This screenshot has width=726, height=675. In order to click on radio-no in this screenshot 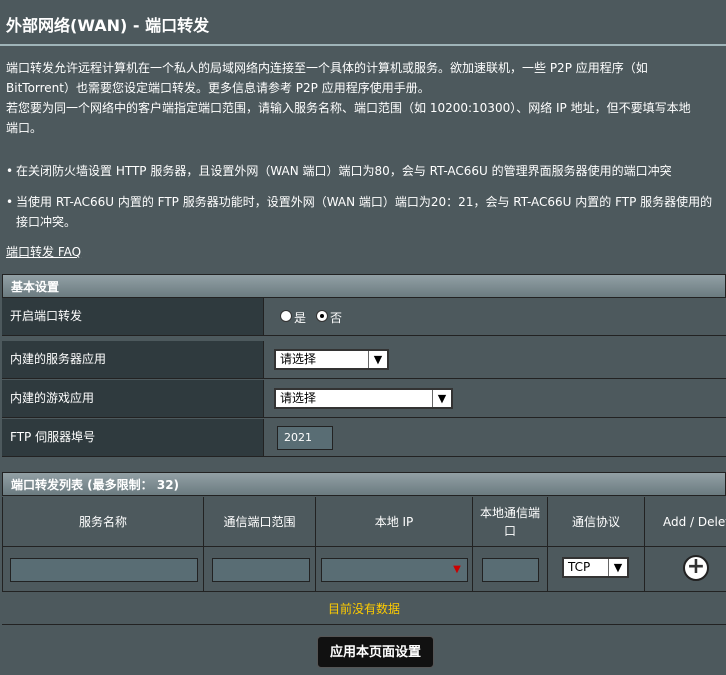, I will do `click(322, 316)`.